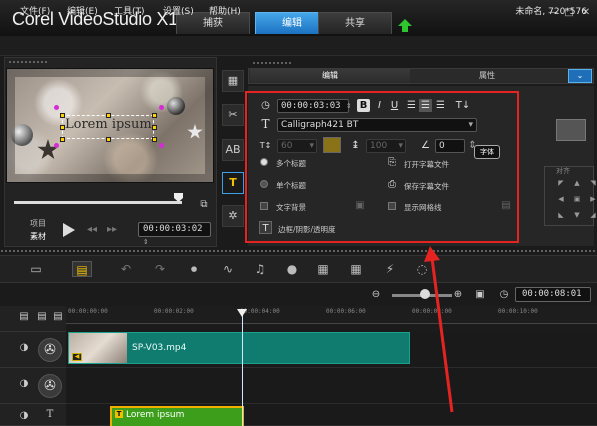 The image size is (597, 426). Describe the element at coordinates (569, 196) in the screenshot. I see `align-grid` at that location.